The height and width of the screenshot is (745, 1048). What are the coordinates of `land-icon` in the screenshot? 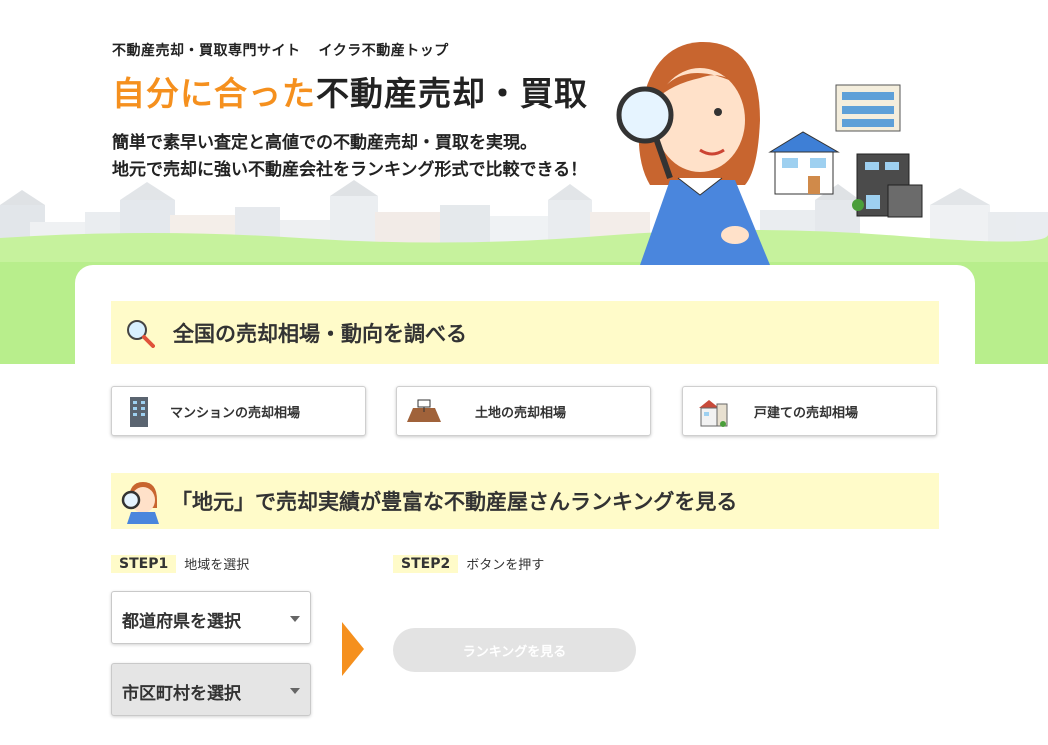 It's located at (424, 410).